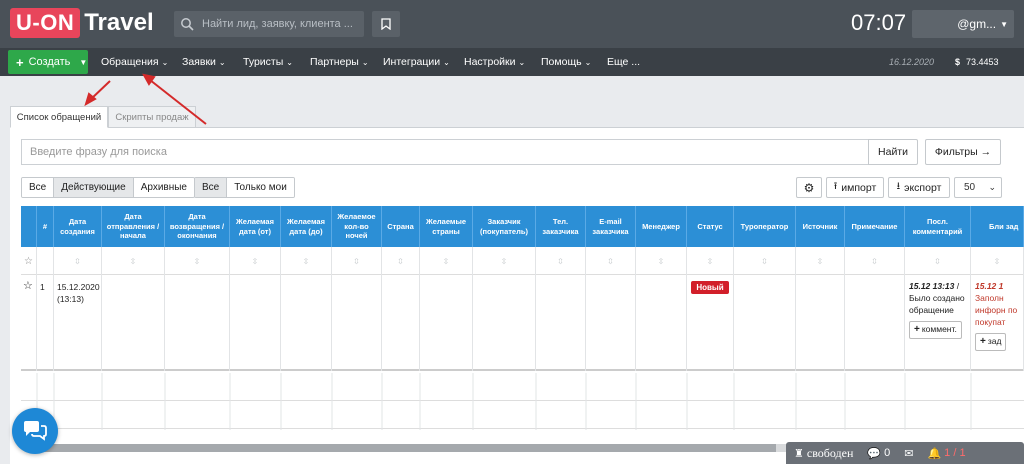  What do you see at coordinates (268, 62) in the screenshot?
I see `nav-item-tourists: Туристы ⌄` at bounding box center [268, 62].